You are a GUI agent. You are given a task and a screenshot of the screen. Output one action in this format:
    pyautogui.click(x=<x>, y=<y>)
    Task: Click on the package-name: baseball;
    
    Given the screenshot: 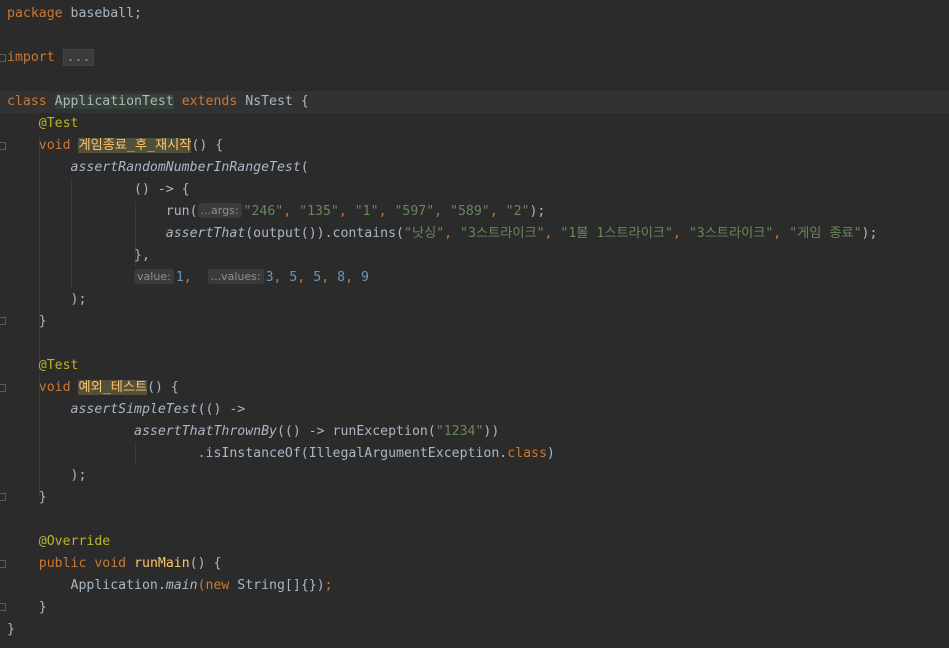 What is the action you would take?
    pyautogui.click(x=102, y=13)
    